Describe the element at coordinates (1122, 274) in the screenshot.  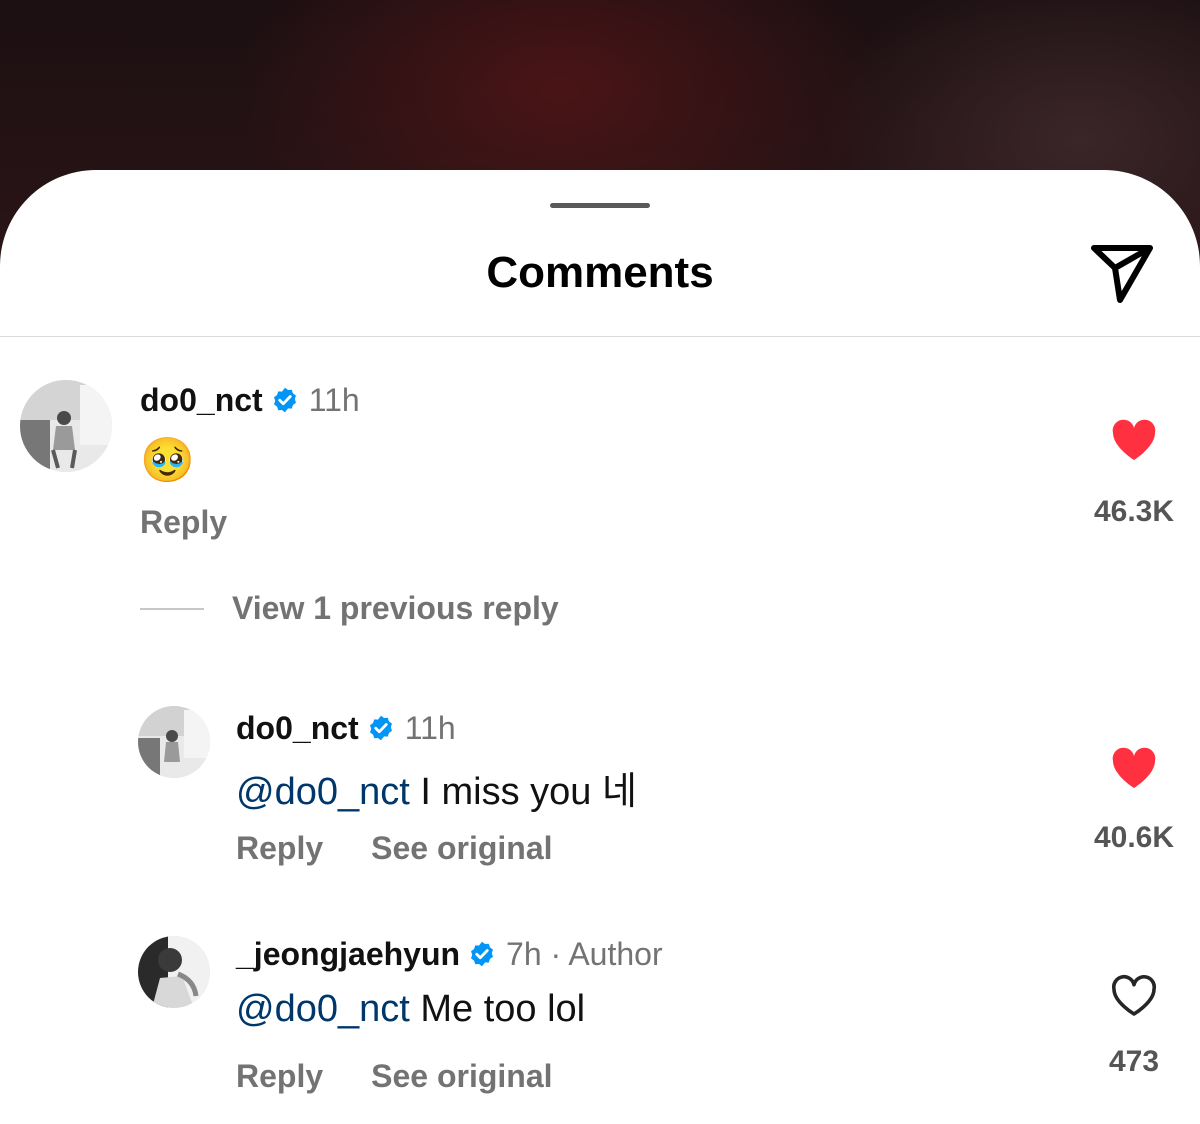
I see `paper-plane-icon` at that location.